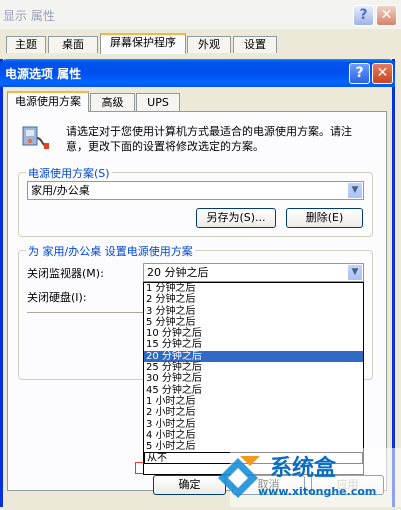 This screenshot has height=510, width=401. What do you see at coordinates (29, 16) in the screenshot?
I see `back-window-title: 显示 属性` at bounding box center [29, 16].